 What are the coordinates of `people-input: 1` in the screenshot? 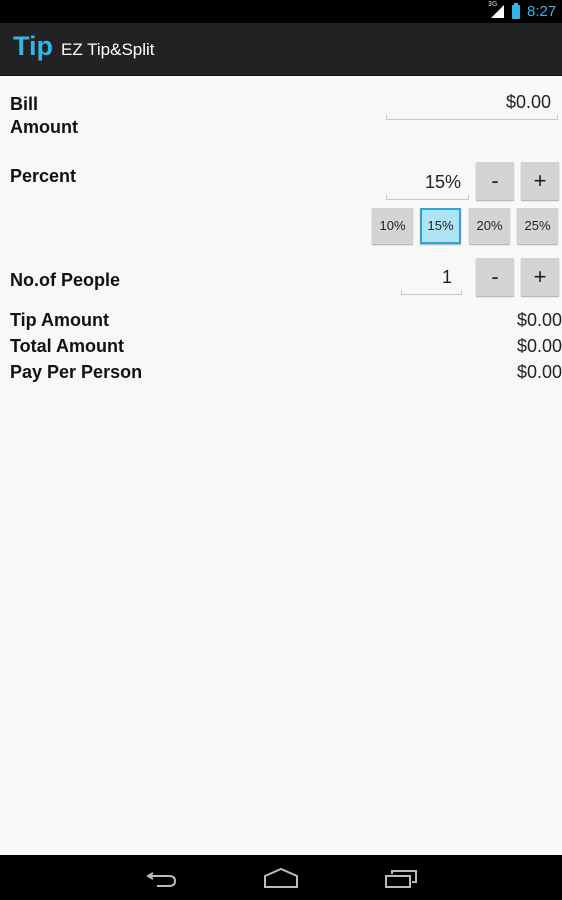 It's located at (431, 281).